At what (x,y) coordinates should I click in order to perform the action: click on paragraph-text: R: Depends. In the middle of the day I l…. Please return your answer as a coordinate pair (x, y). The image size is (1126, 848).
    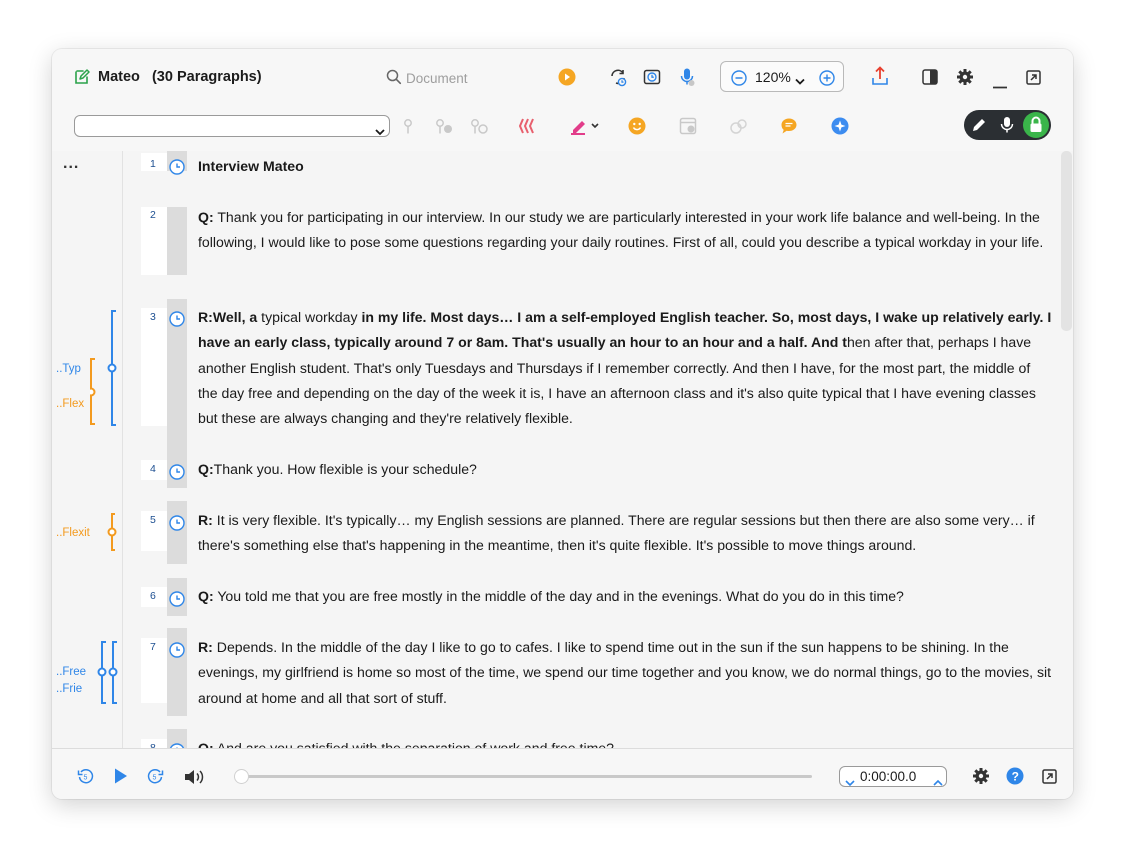
    Looking at the image, I should click on (625, 673).